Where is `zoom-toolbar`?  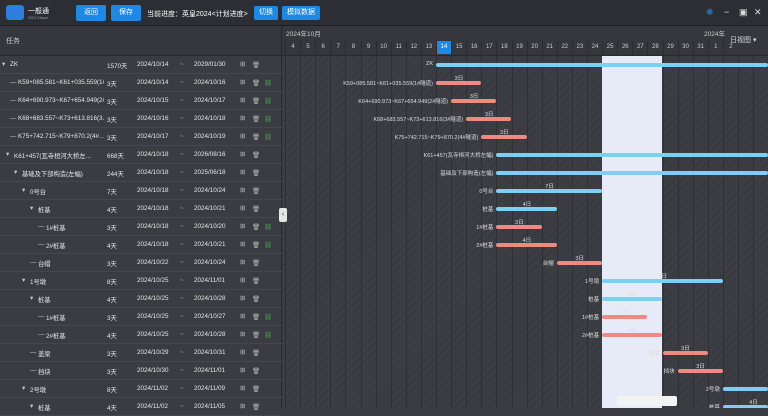 zoom-toolbar is located at coordinates (647, 401).